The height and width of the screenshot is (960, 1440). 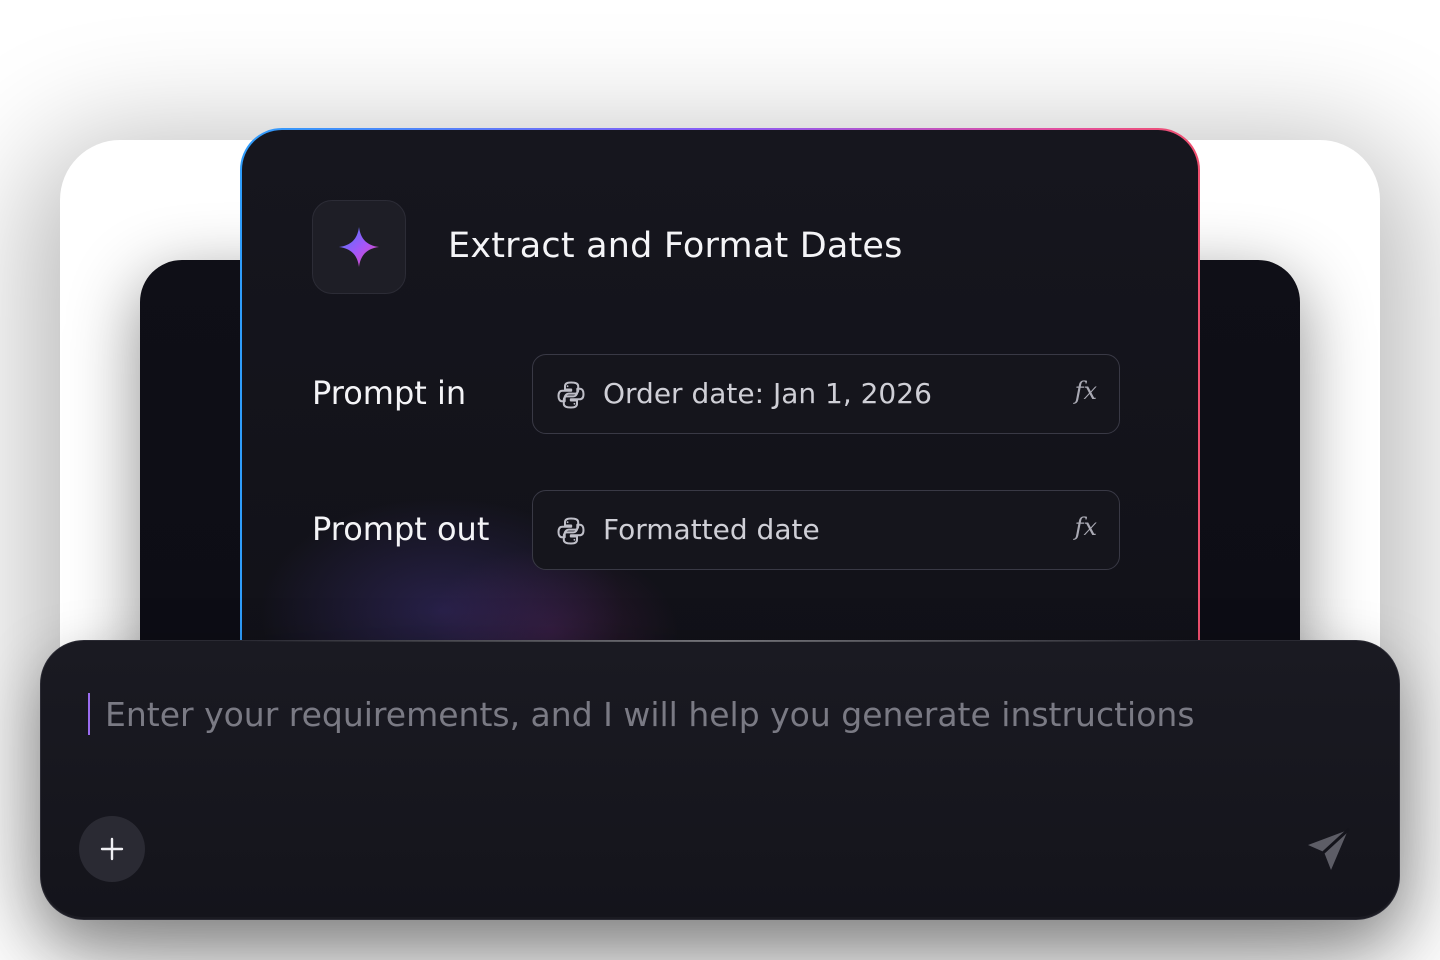 I want to click on prompt-out-field: Formatted date fx, so click(x=826, y=530).